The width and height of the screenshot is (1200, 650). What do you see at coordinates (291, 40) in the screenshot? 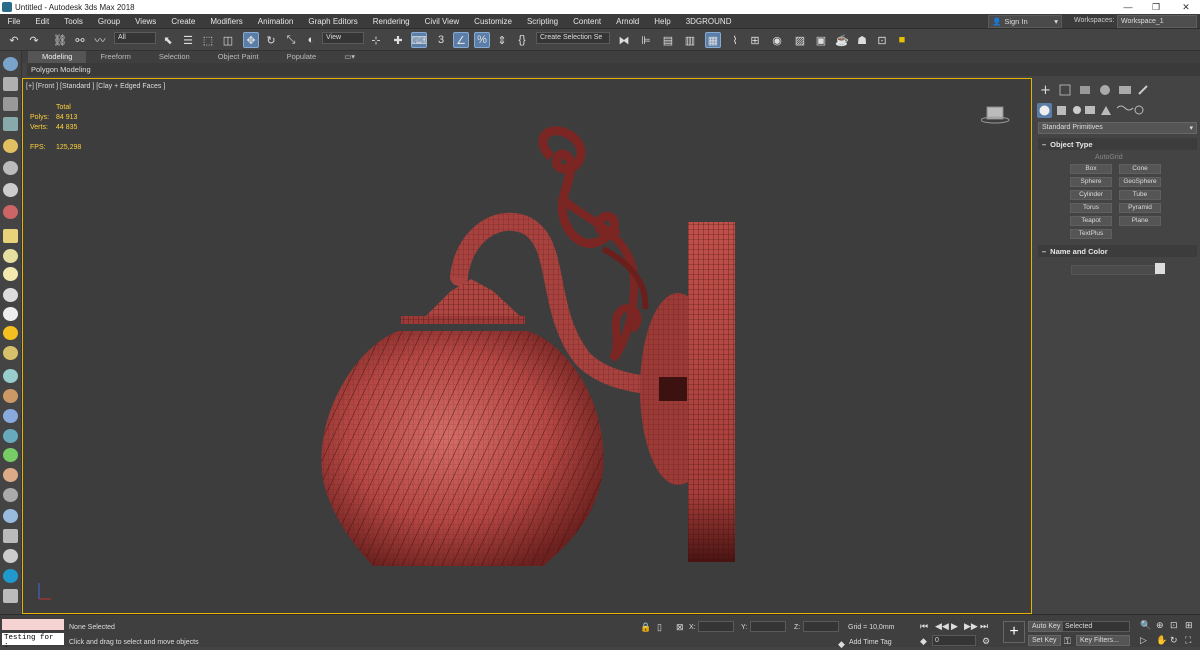
I see `scale-icon: ⤡` at bounding box center [291, 40].